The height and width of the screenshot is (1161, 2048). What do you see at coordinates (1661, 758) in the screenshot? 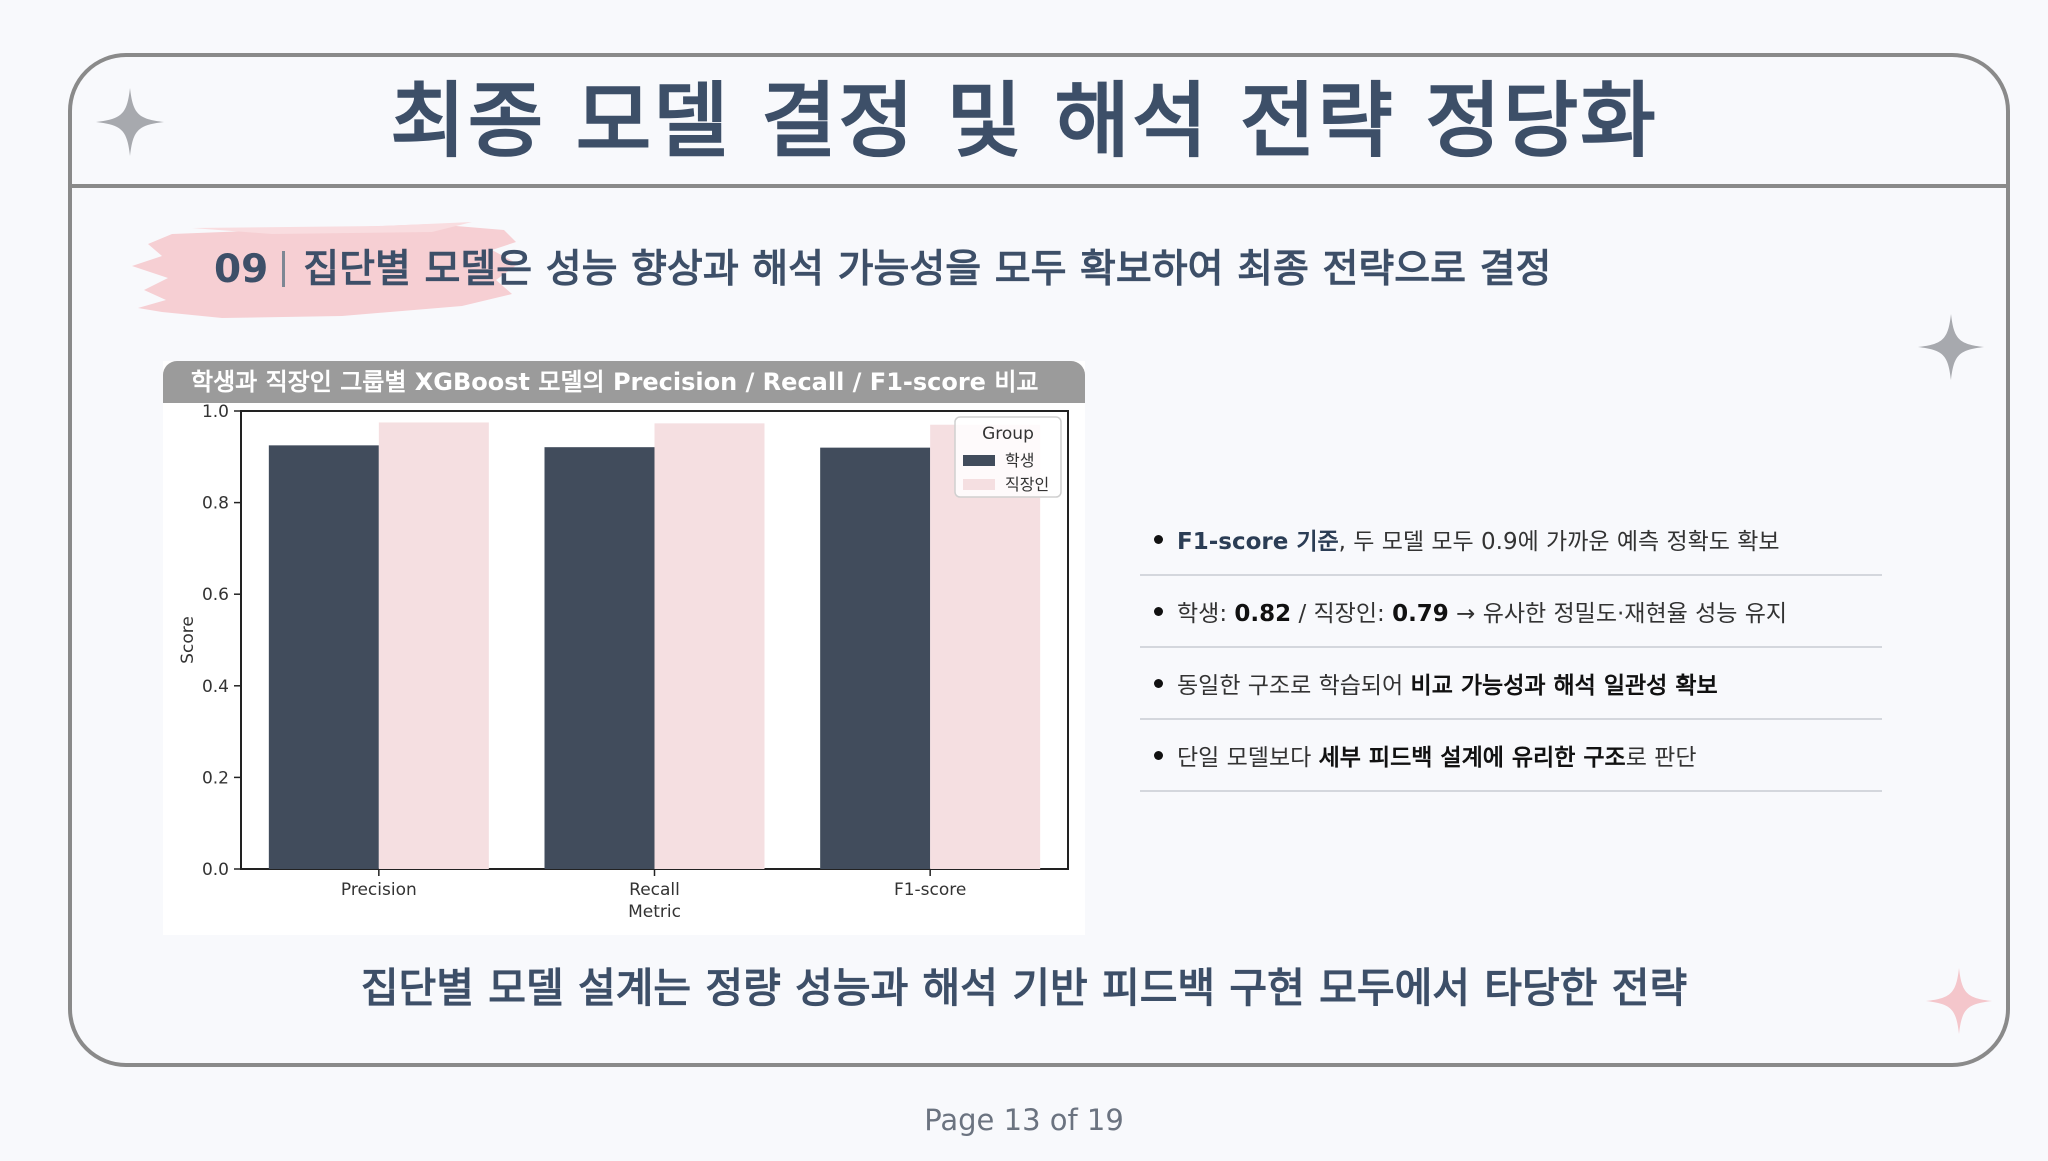
I see `bullet-text-part: 로 판단` at bounding box center [1661, 758].